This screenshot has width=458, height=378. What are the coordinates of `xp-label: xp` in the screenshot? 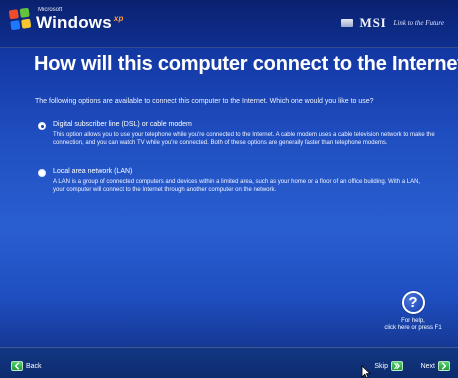 It's located at (118, 18).